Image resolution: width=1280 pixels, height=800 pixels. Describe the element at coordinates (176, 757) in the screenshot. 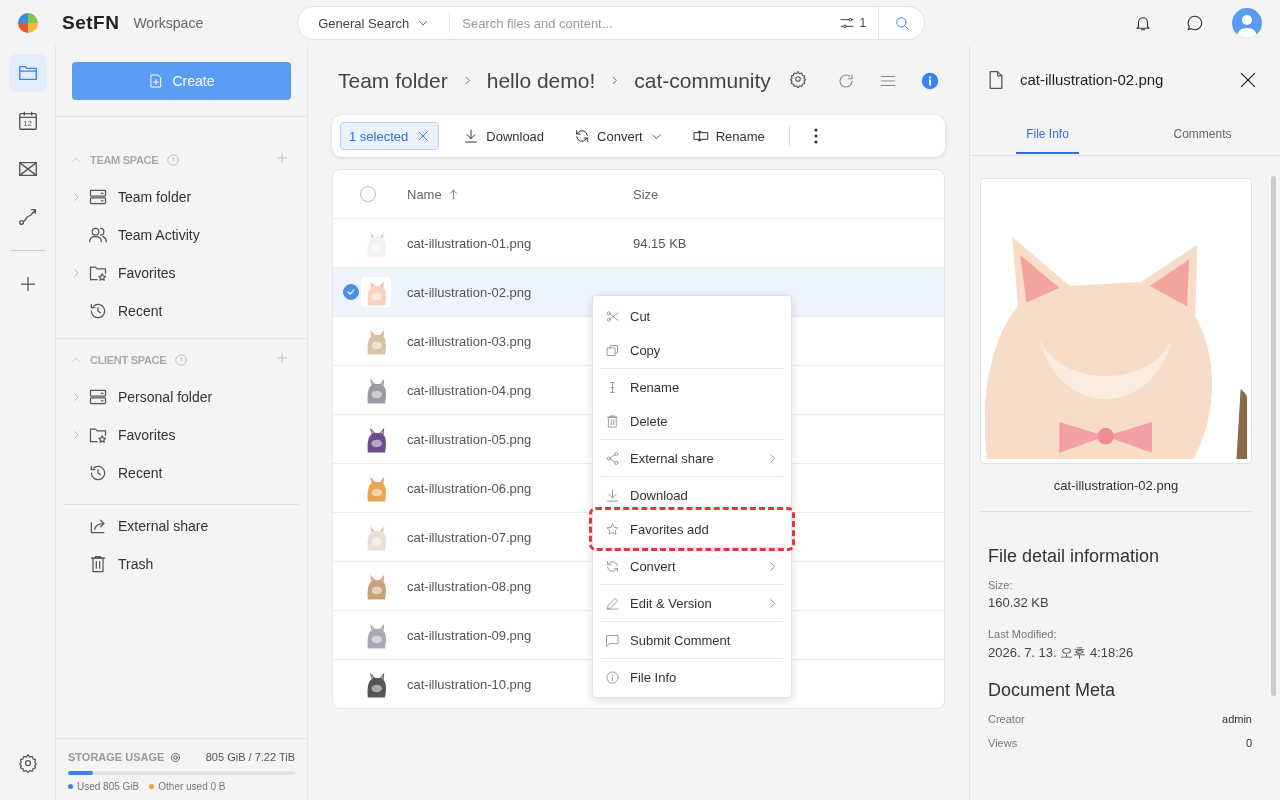

I see `help-icon` at that location.